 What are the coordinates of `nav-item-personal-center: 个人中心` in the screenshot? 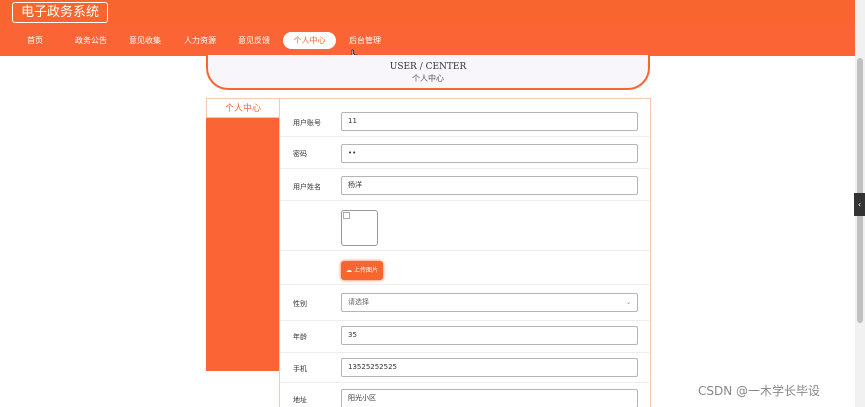 It's located at (309, 40).